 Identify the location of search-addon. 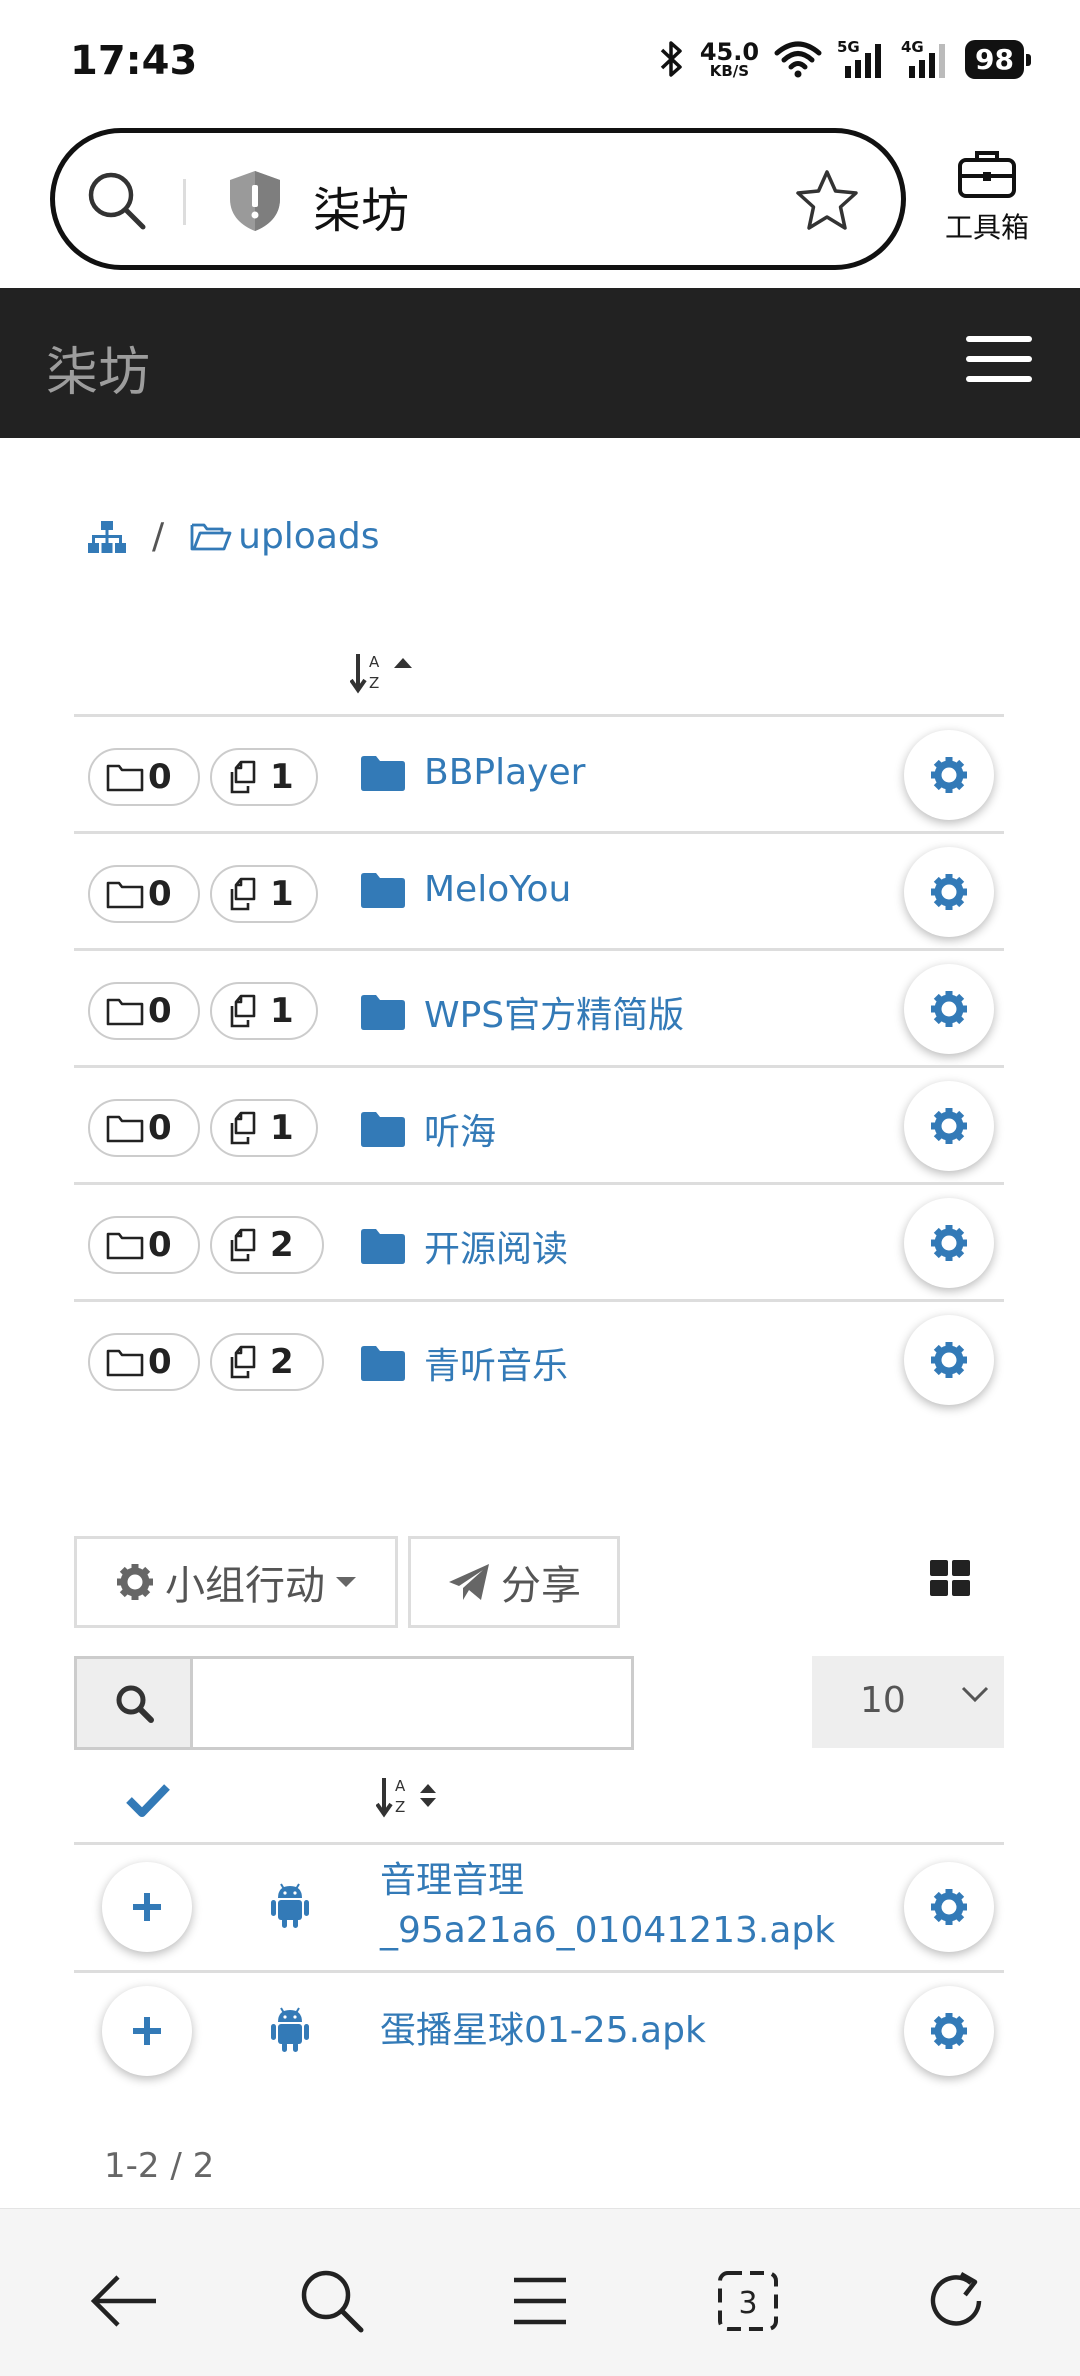
(135, 1703).